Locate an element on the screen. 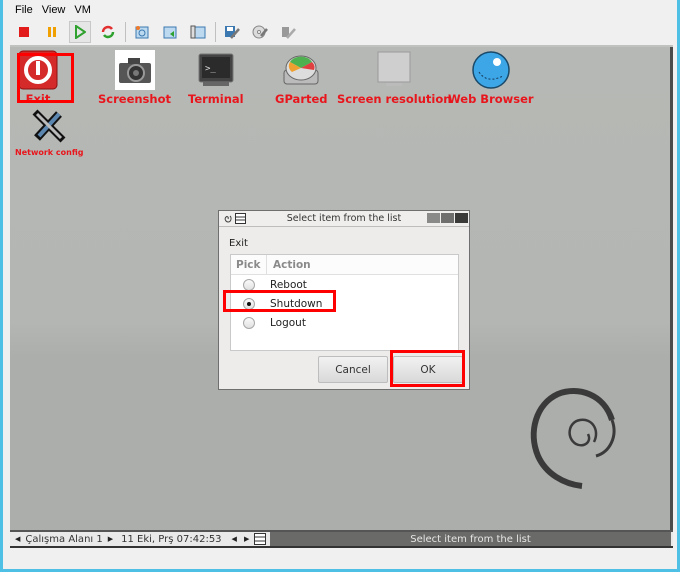 This screenshot has height=572, width=680. radio-logout is located at coordinates (249, 322).